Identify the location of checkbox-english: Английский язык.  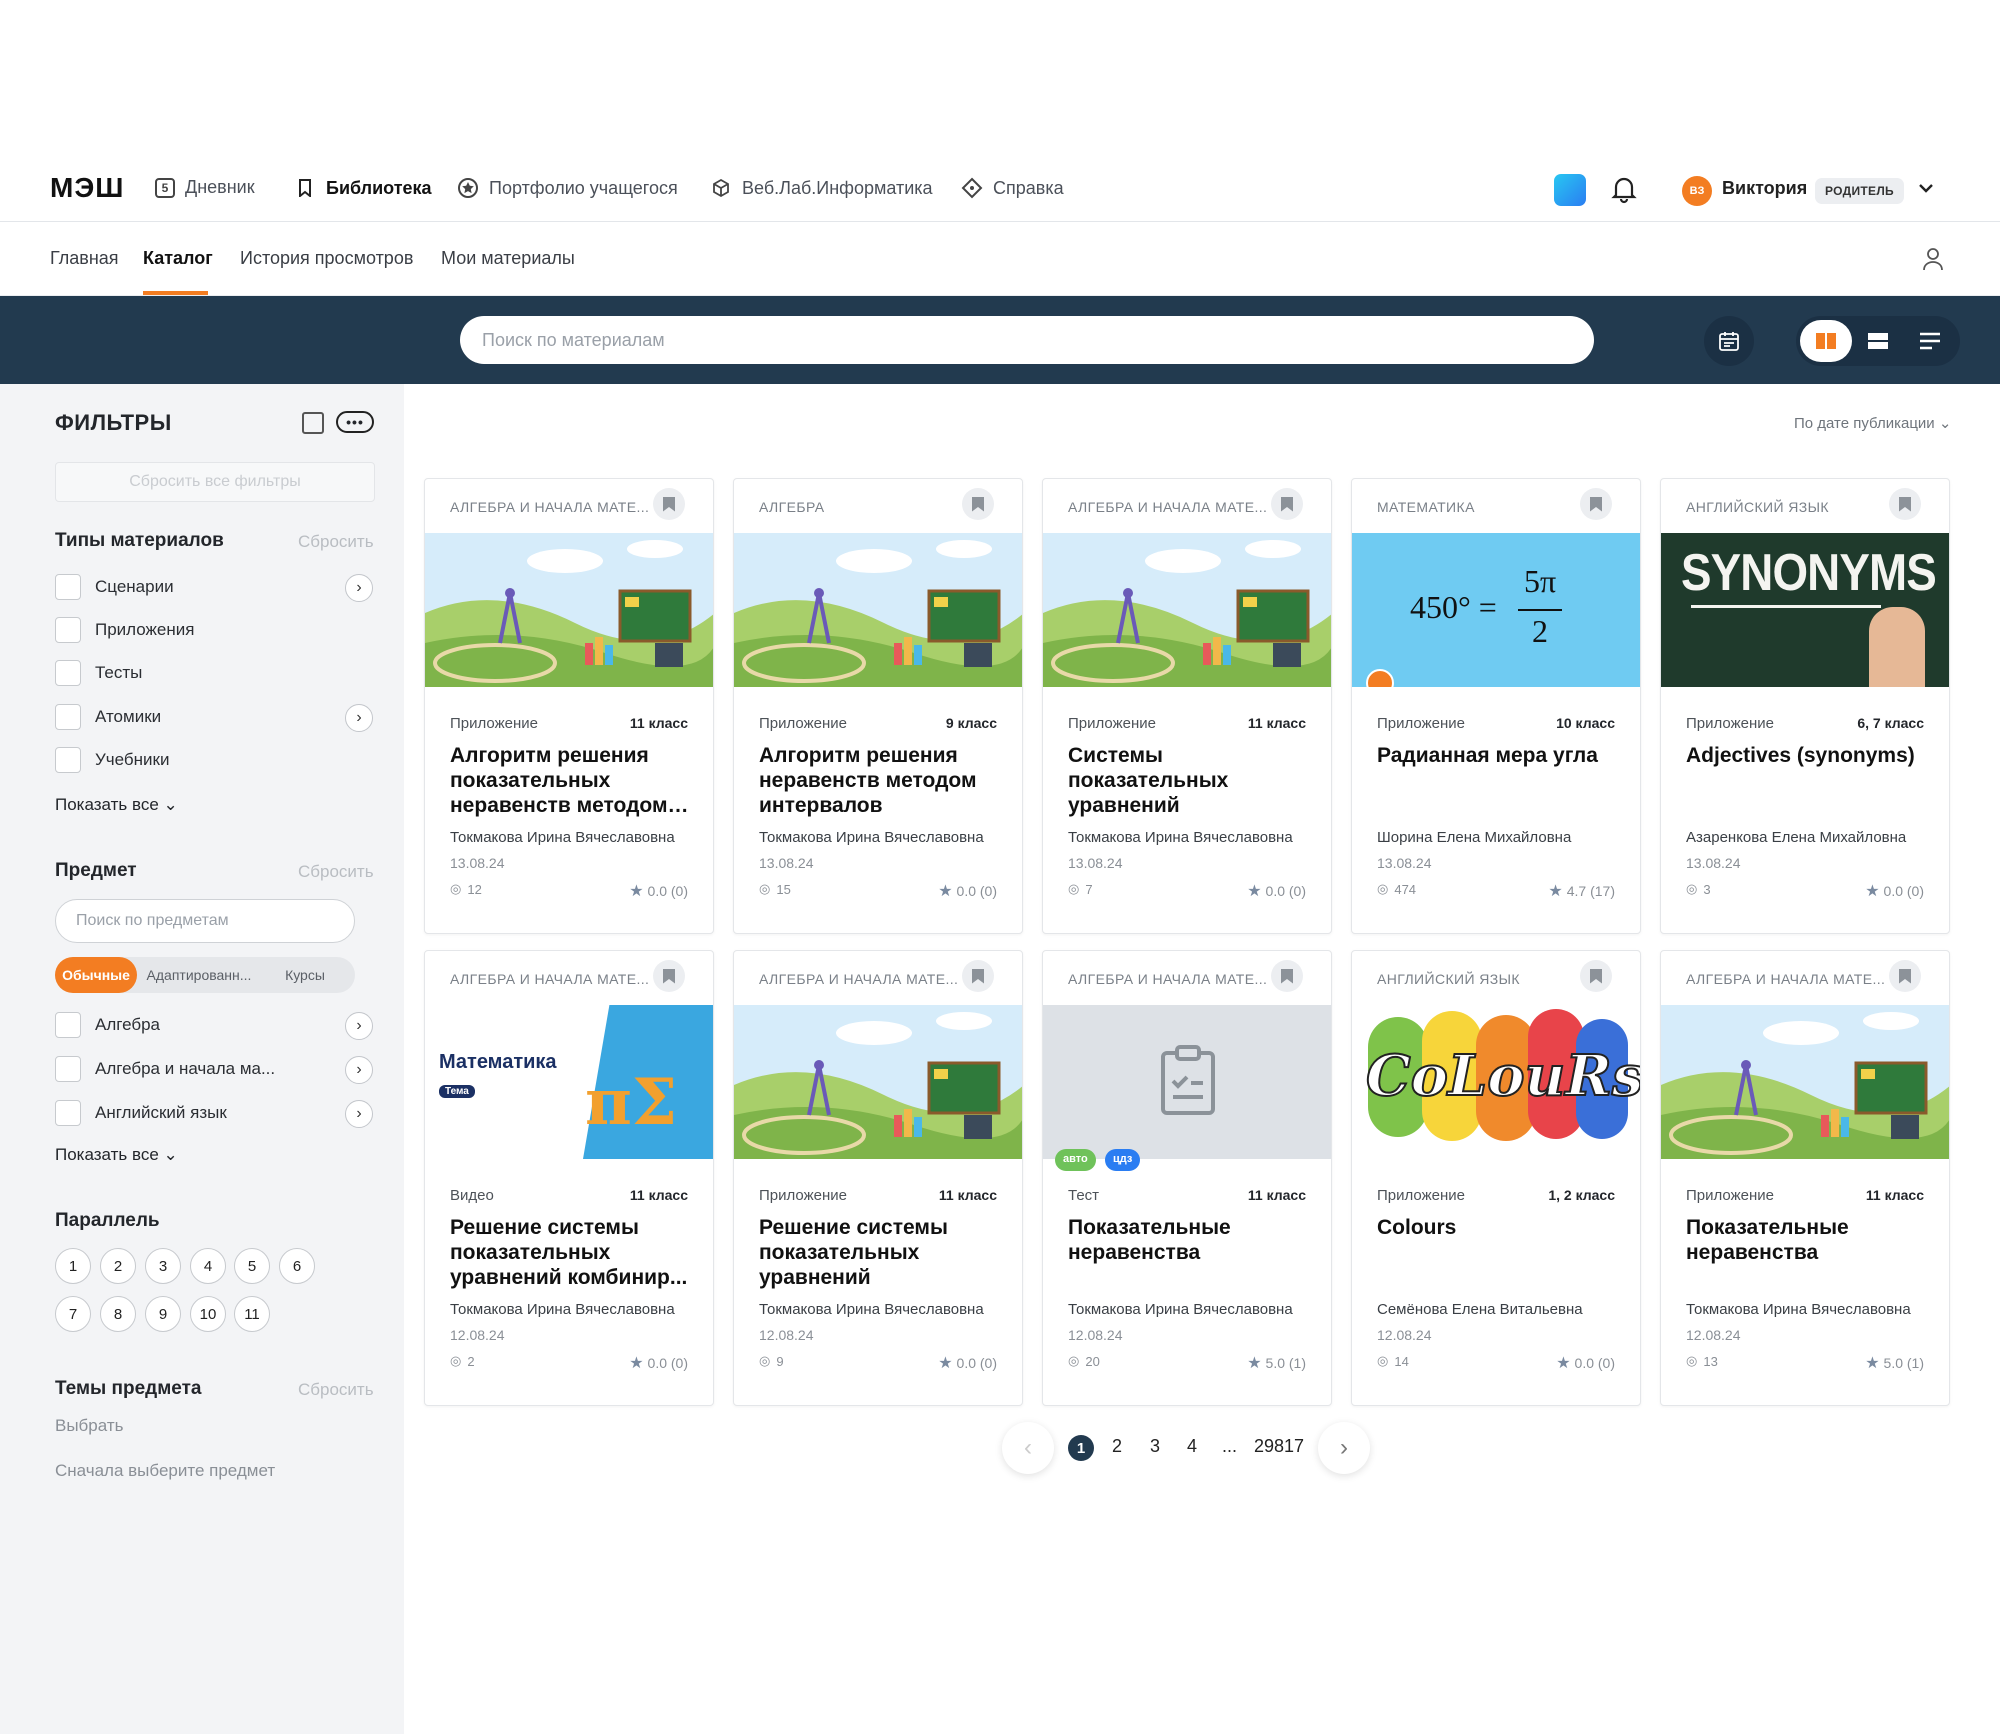
(141, 1113).